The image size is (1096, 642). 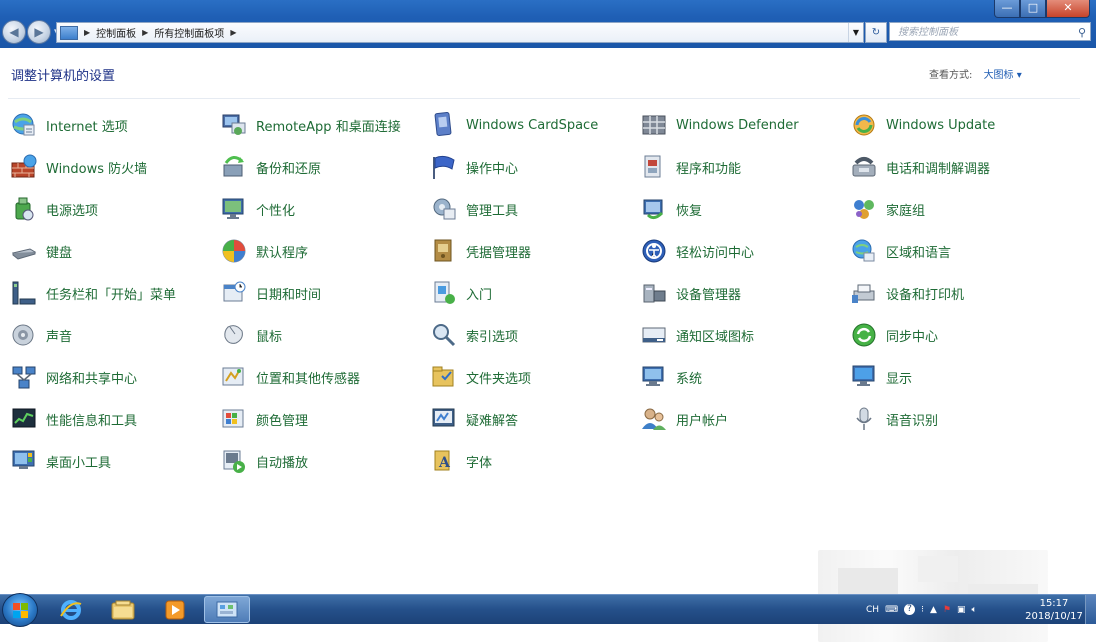 What do you see at coordinates (689, 379) in the screenshot?
I see `cp-item-label: 系统` at bounding box center [689, 379].